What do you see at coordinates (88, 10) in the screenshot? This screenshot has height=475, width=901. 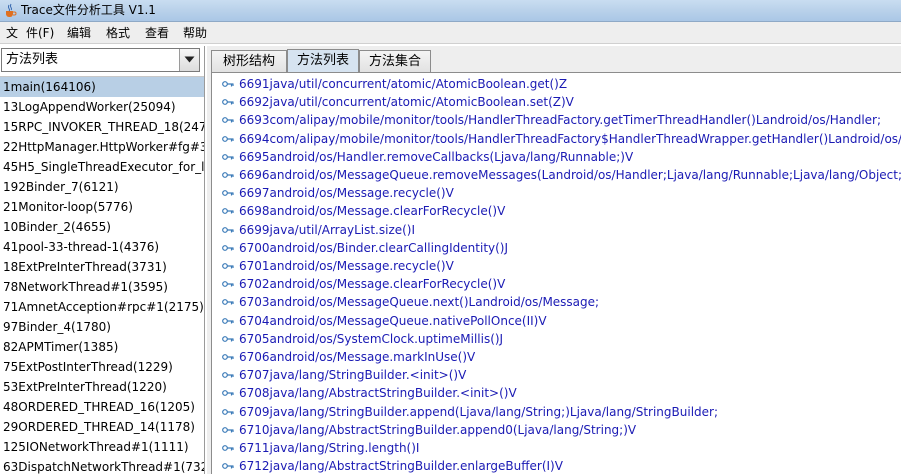 I see `window-title: Trace文件分析工具 V1.1` at bounding box center [88, 10].